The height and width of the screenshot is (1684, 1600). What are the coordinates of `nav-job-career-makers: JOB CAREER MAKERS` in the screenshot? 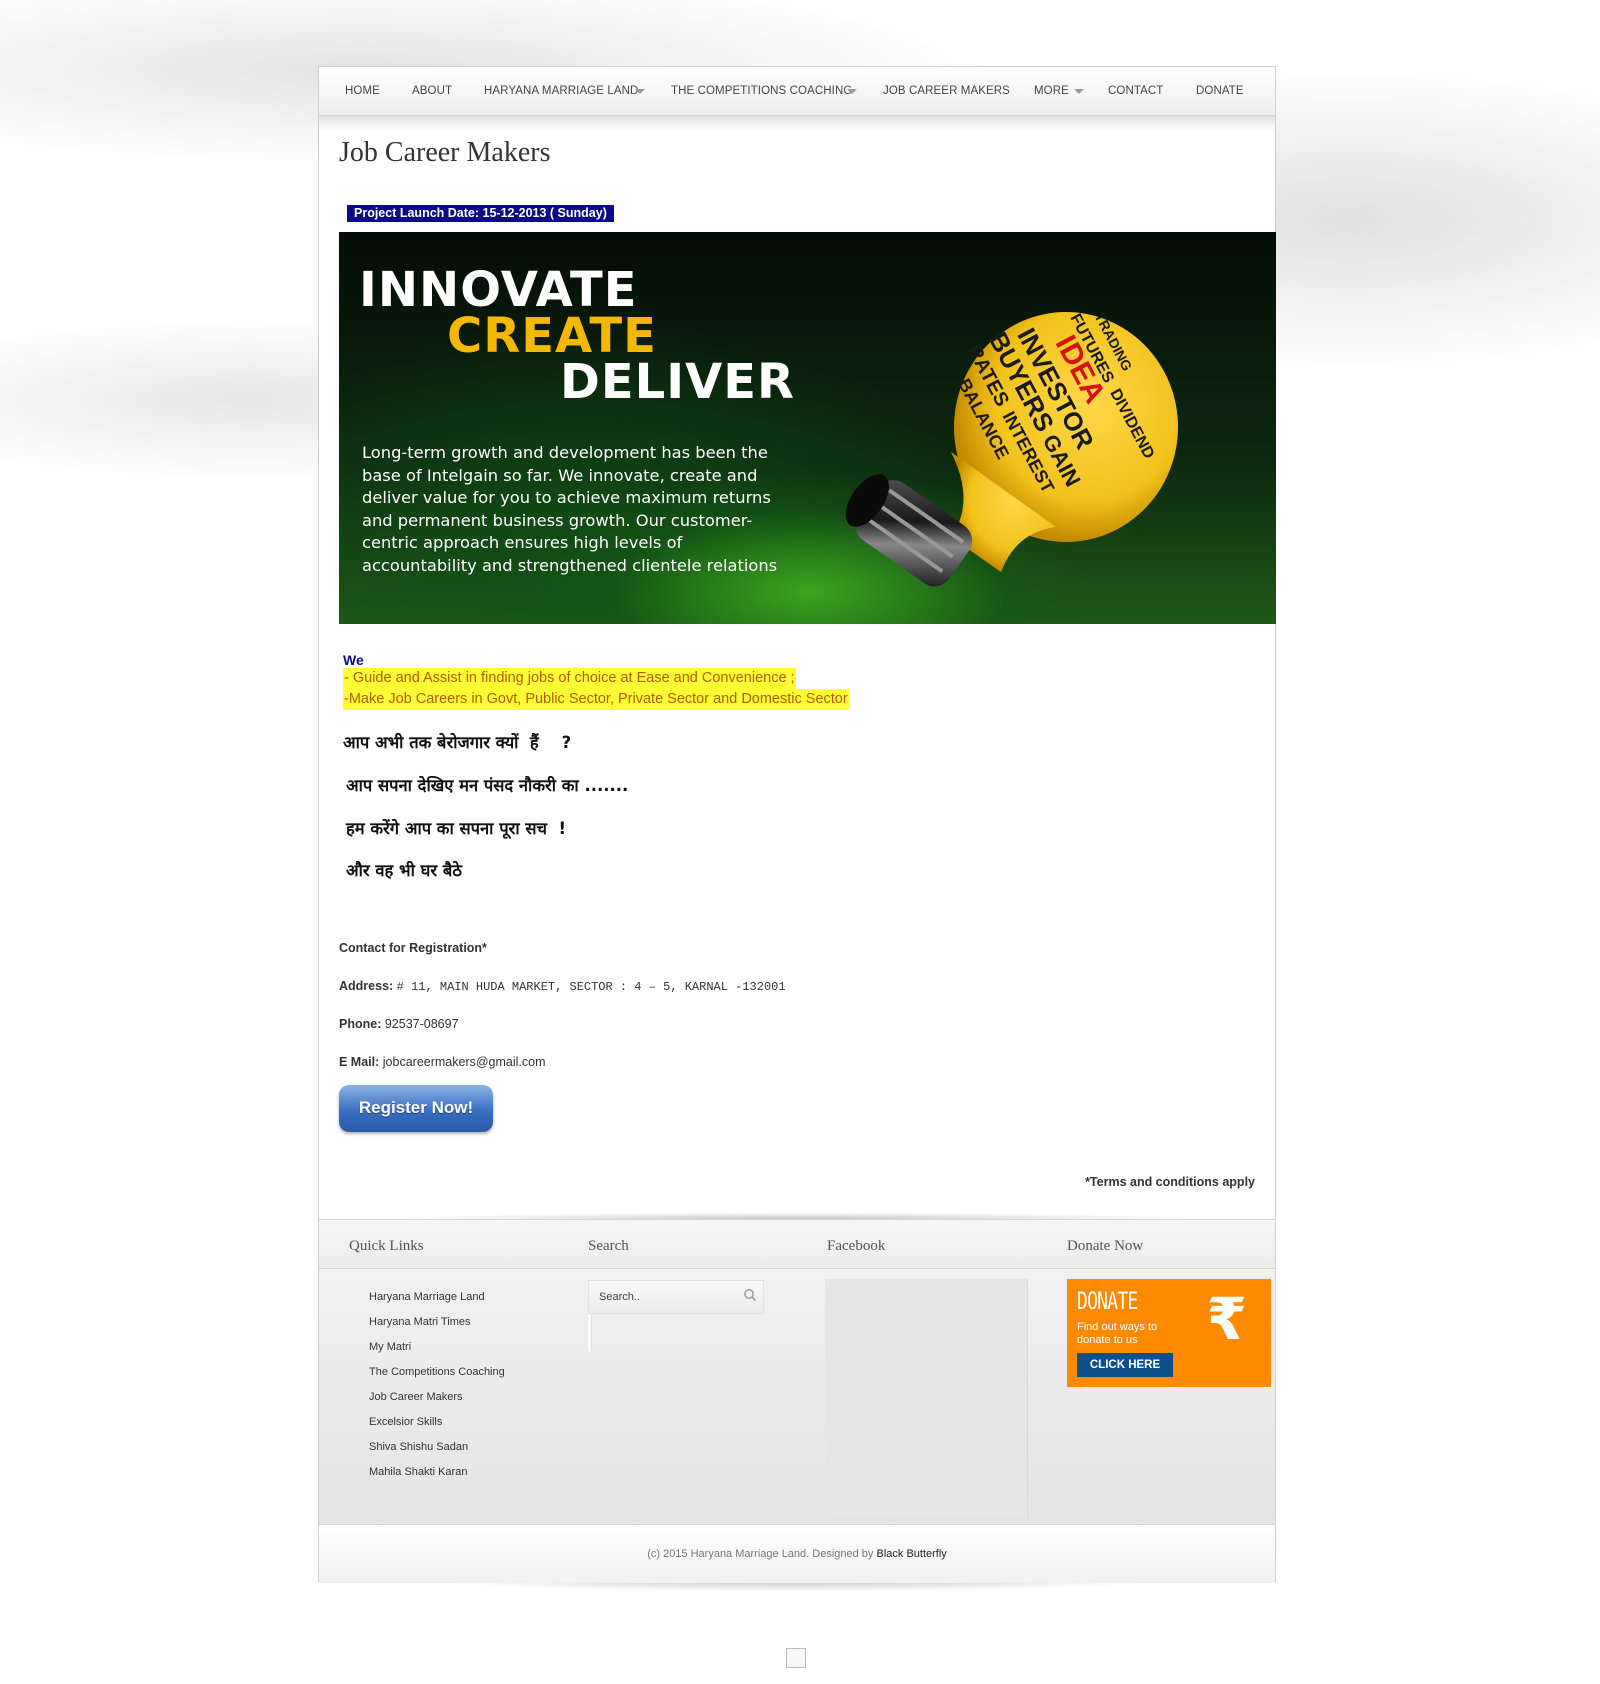 It's located at (946, 91).